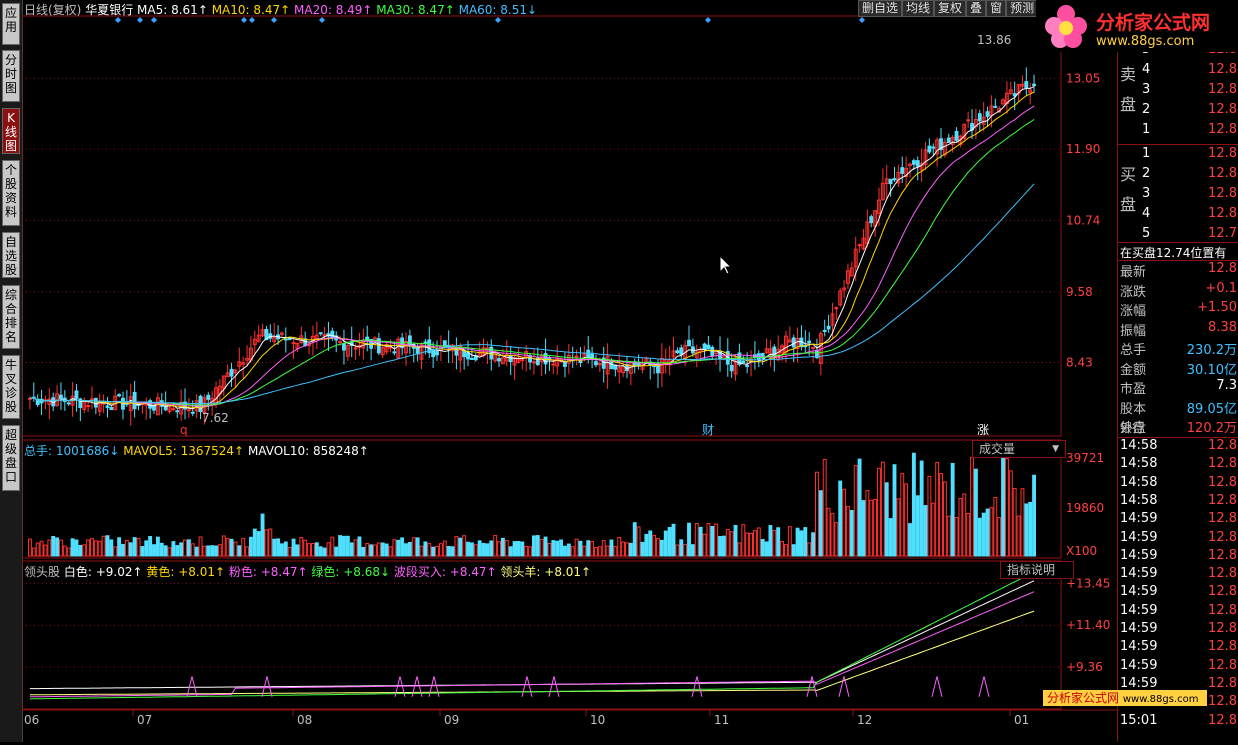 Image resolution: width=1238 pixels, height=745 pixels. What do you see at coordinates (11, 76) in the screenshot?
I see `left-tab-2: 分时图` at bounding box center [11, 76].